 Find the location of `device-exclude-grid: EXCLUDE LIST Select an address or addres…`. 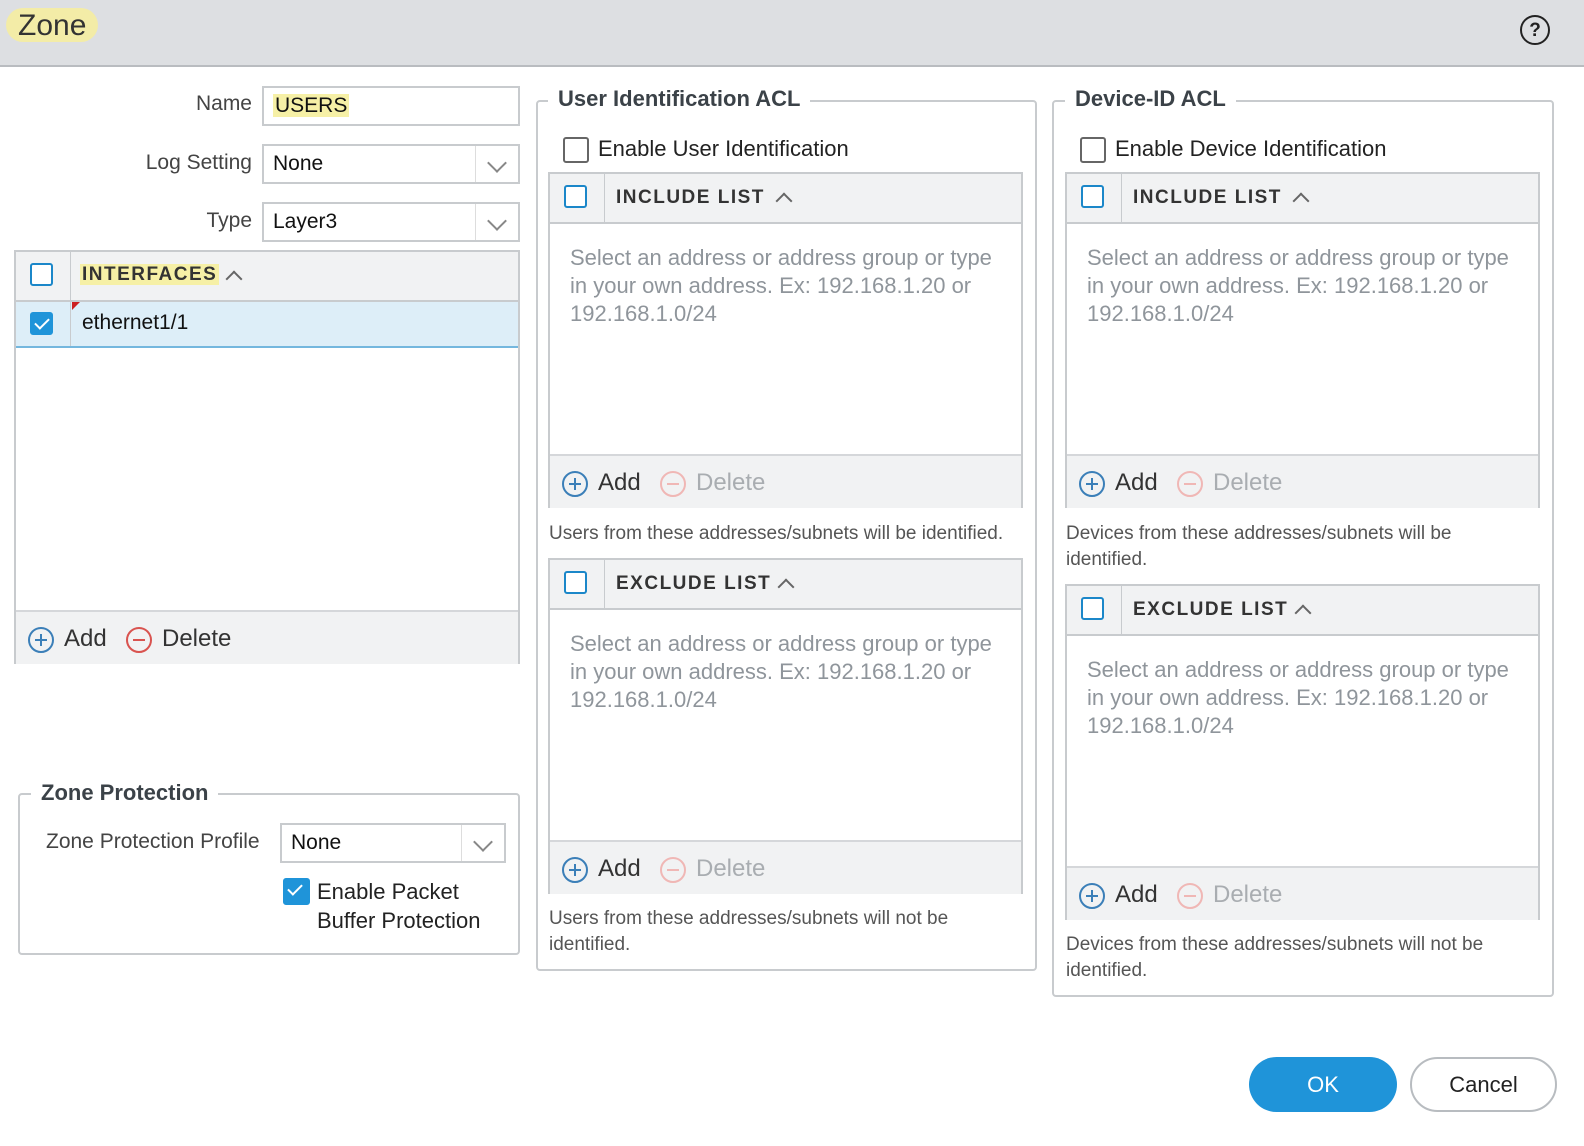

device-exclude-grid: EXCLUDE LIST Select an address or addres… is located at coordinates (1302, 752).